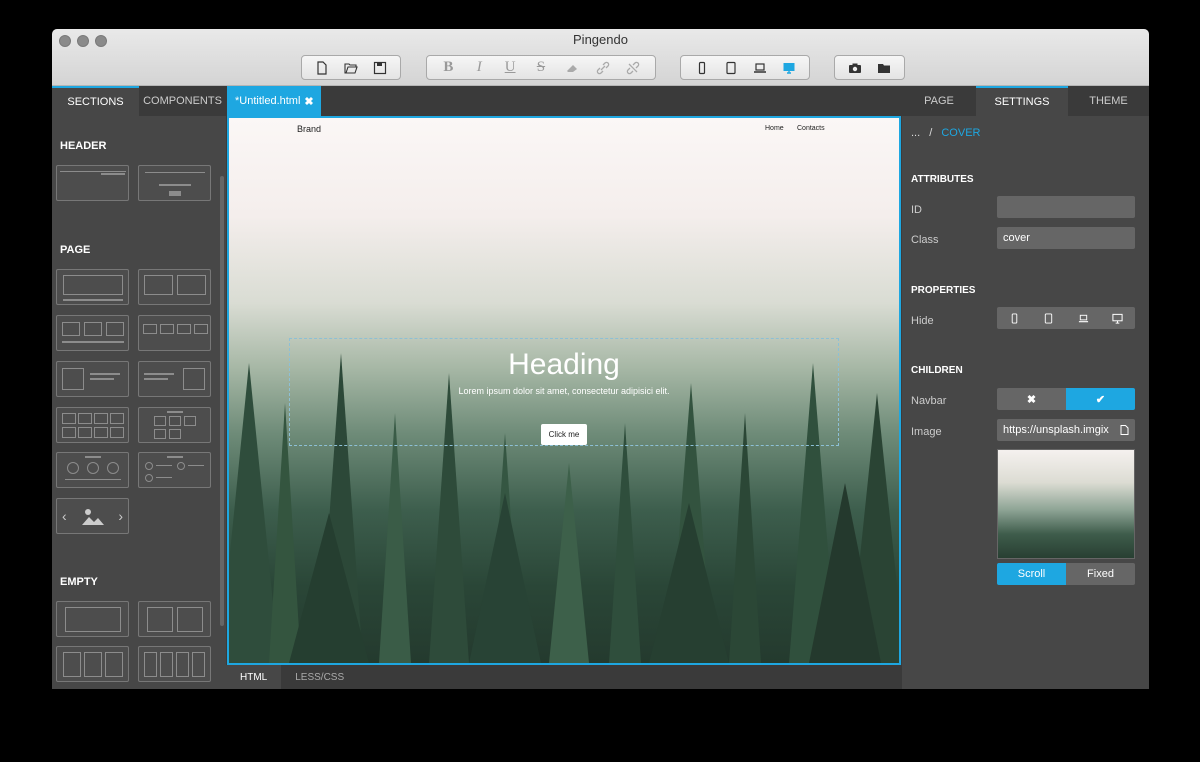 The width and height of the screenshot is (1200, 762). I want to click on children-title: CHILDREN, so click(937, 370).